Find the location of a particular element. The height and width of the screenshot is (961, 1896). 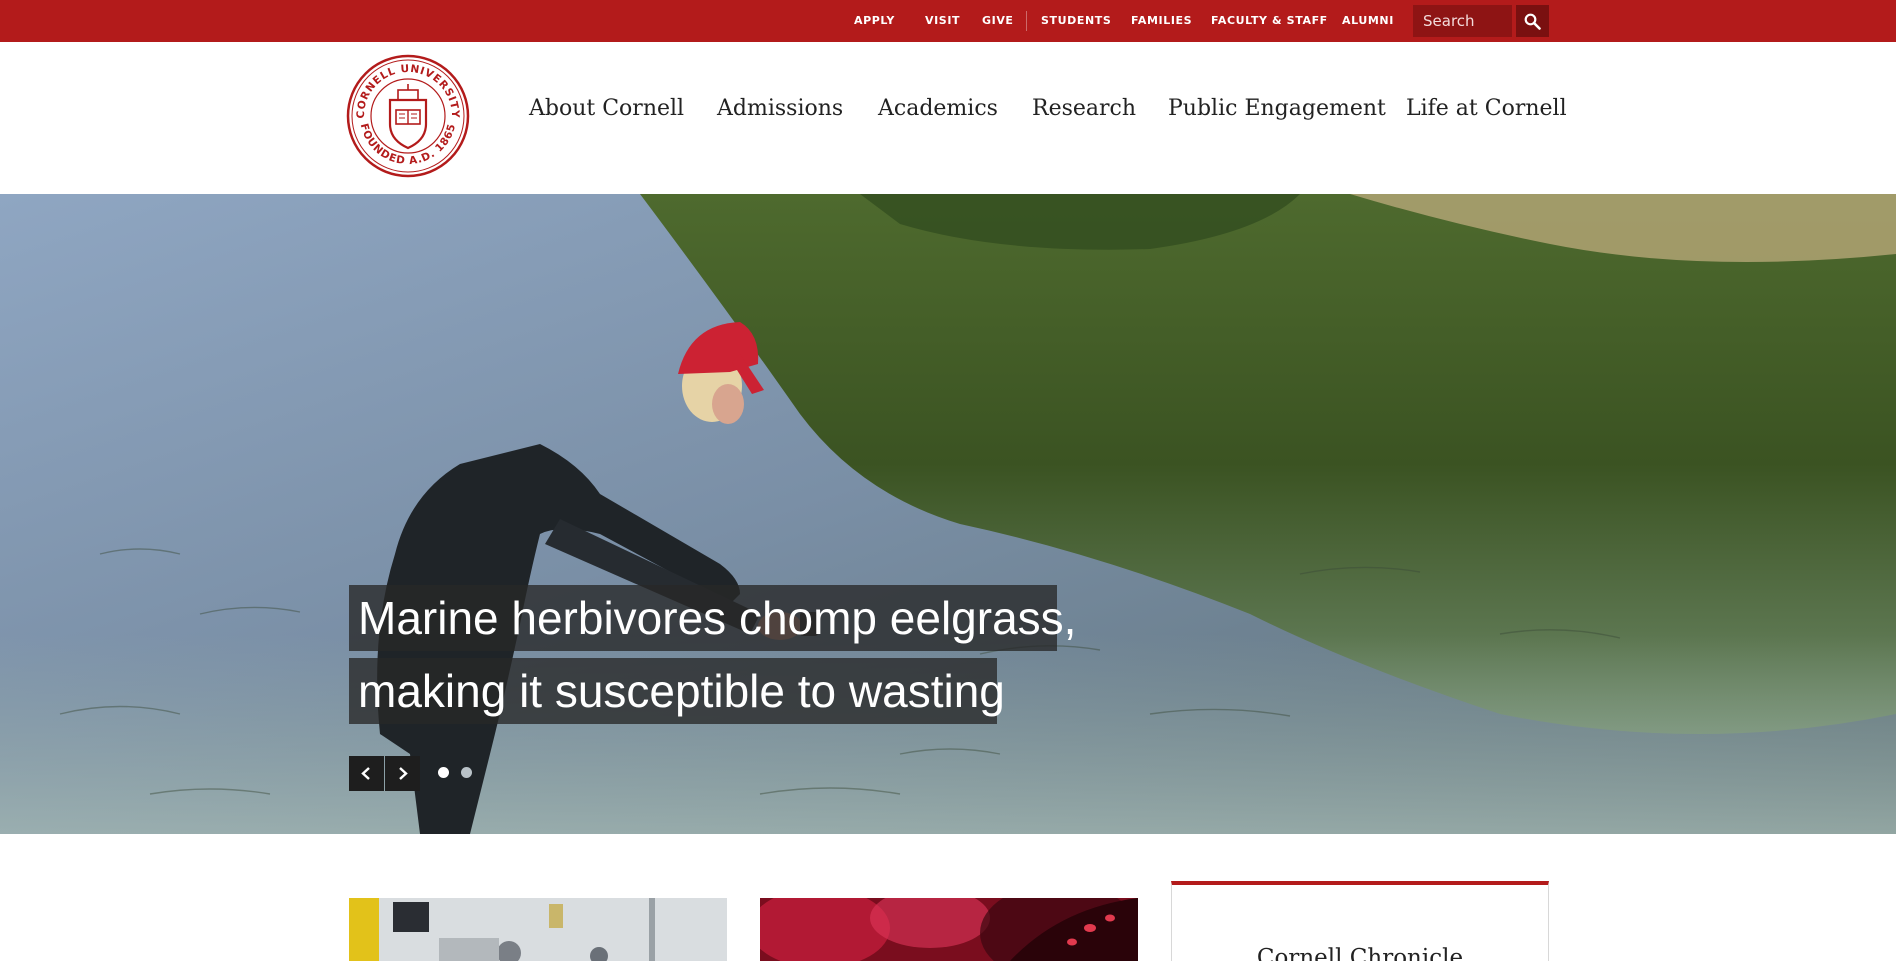

utility-link-apply: APPLY is located at coordinates (874, 21).